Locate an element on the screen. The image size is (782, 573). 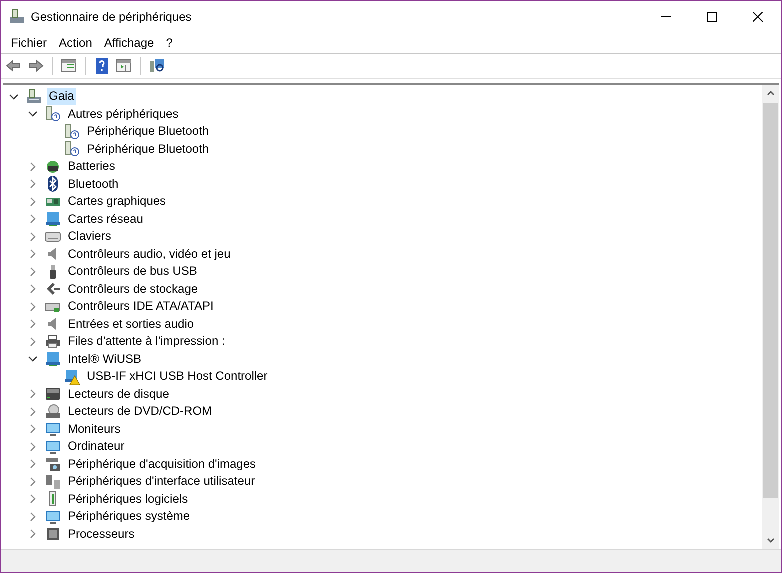
console-tree-icon is located at coordinates (69, 66).